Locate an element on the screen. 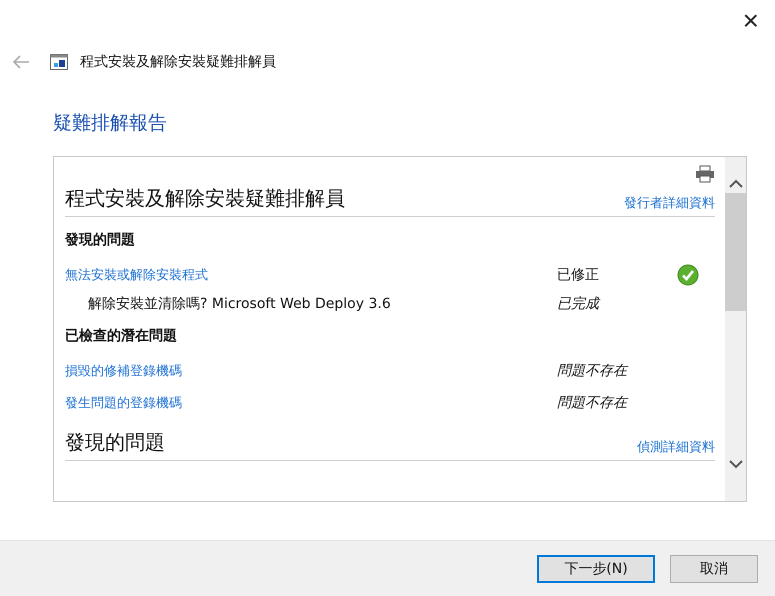  group-label: 發現的問題 is located at coordinates (100, 240).